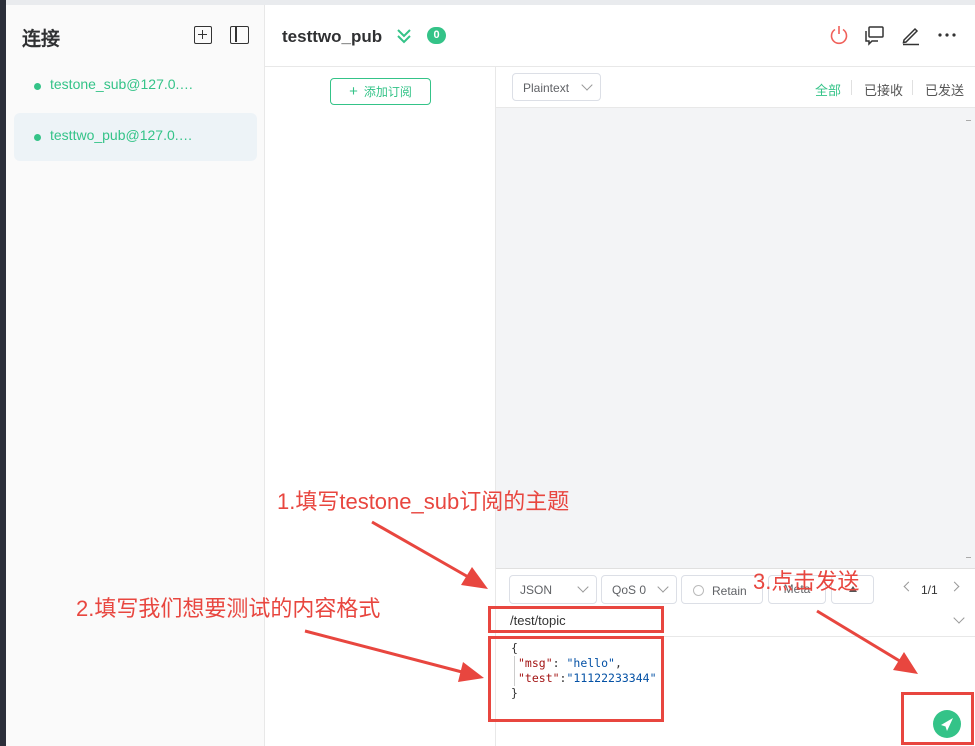 The height and width of the screenshot is (746, 975). I want to click on annotation-step2: 2.填写我们想要测试的内容格式, so click(228, 608).